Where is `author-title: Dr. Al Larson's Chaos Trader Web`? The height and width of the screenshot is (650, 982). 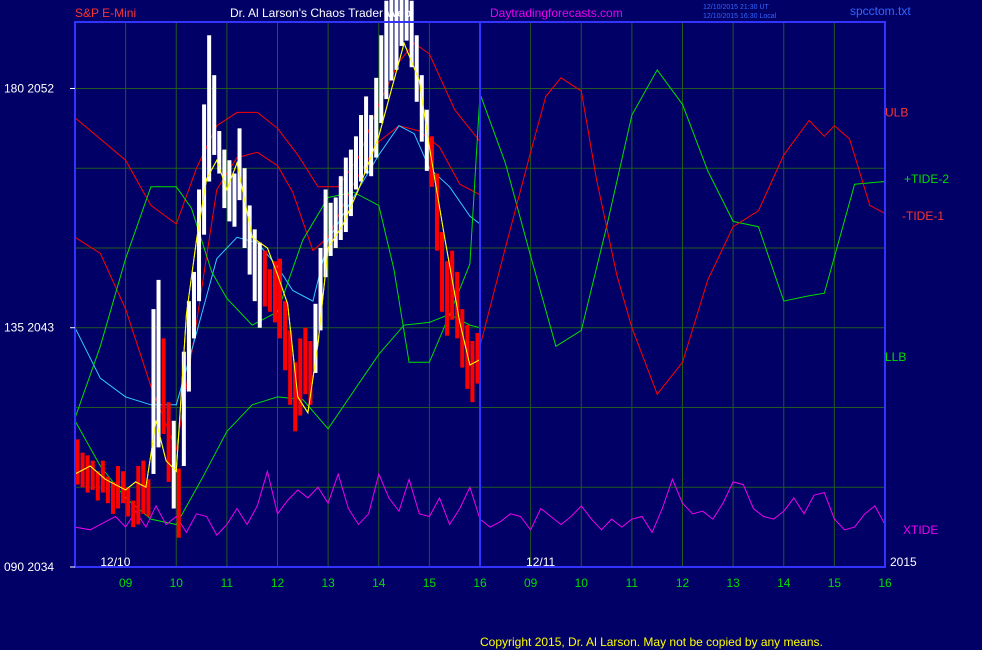 author-title: Dr. Al Larson's Chaos Trader Web is located at coordinates (320, 13).